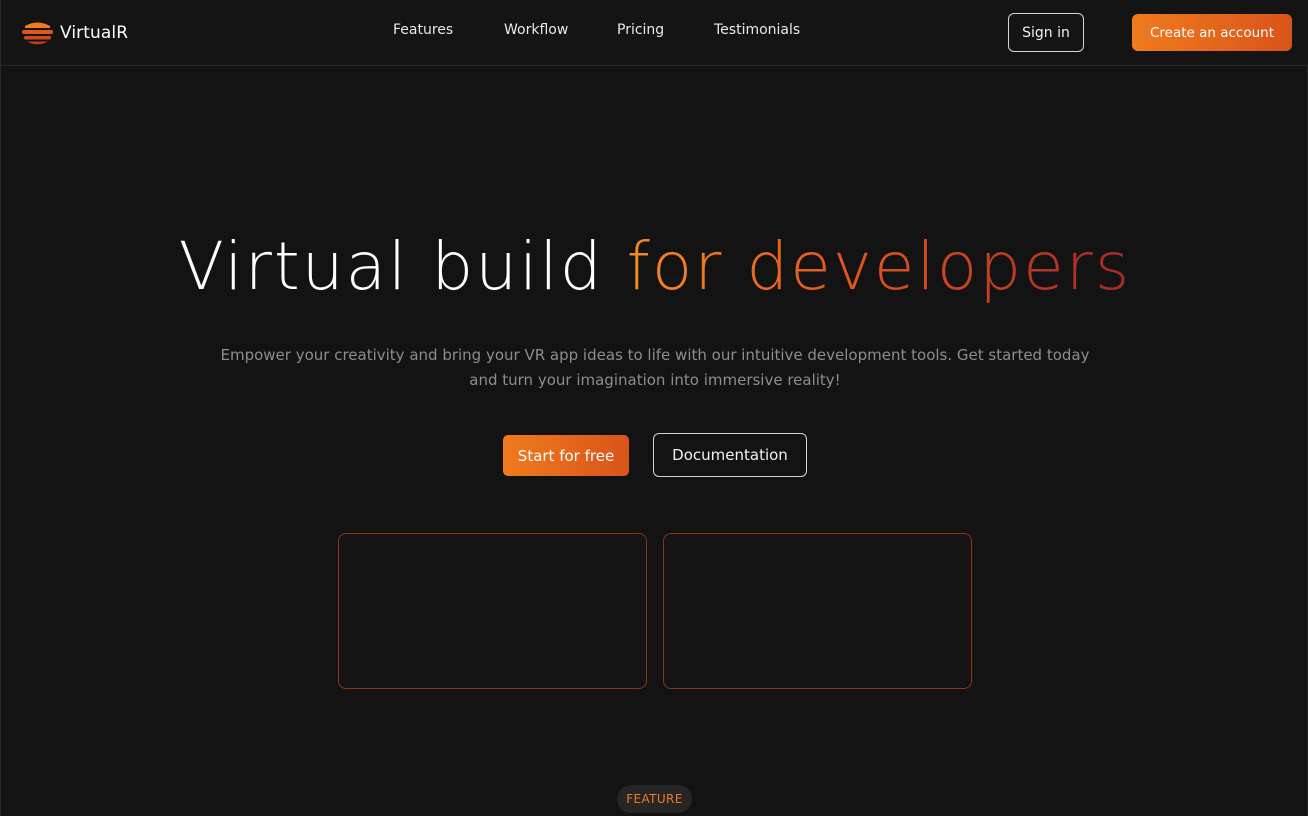 This screenshot has width=1308, height=816. I want to click on feature-section-badge: FEATURE, so click(654, 799).